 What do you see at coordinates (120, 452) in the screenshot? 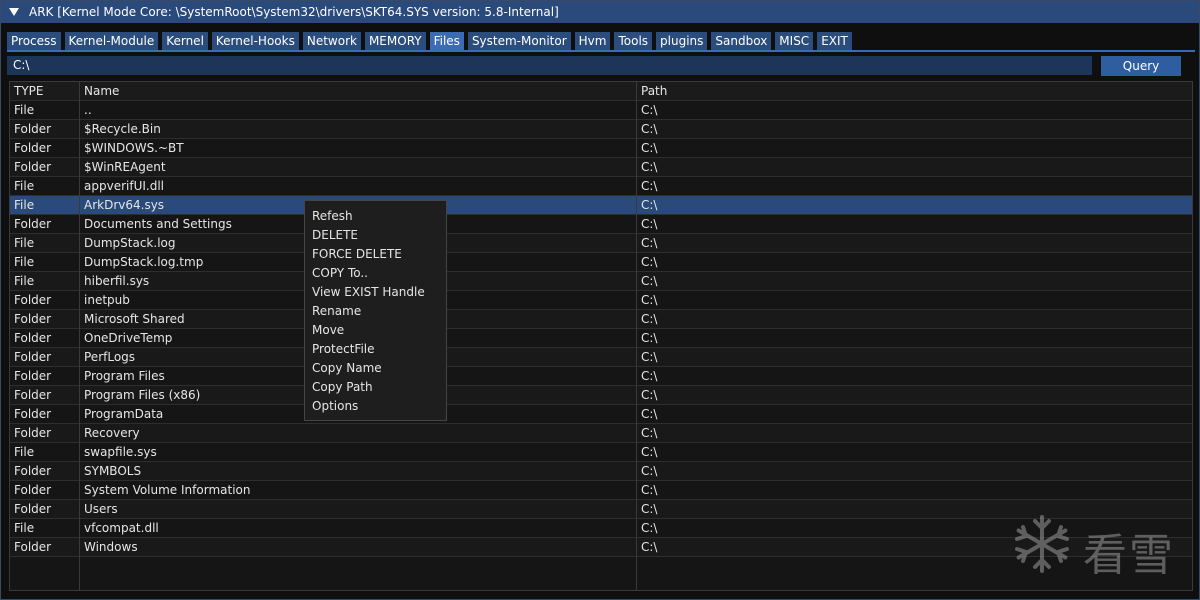
I see `name-cell: swapfile.sys` at bounding box center [120, 452].